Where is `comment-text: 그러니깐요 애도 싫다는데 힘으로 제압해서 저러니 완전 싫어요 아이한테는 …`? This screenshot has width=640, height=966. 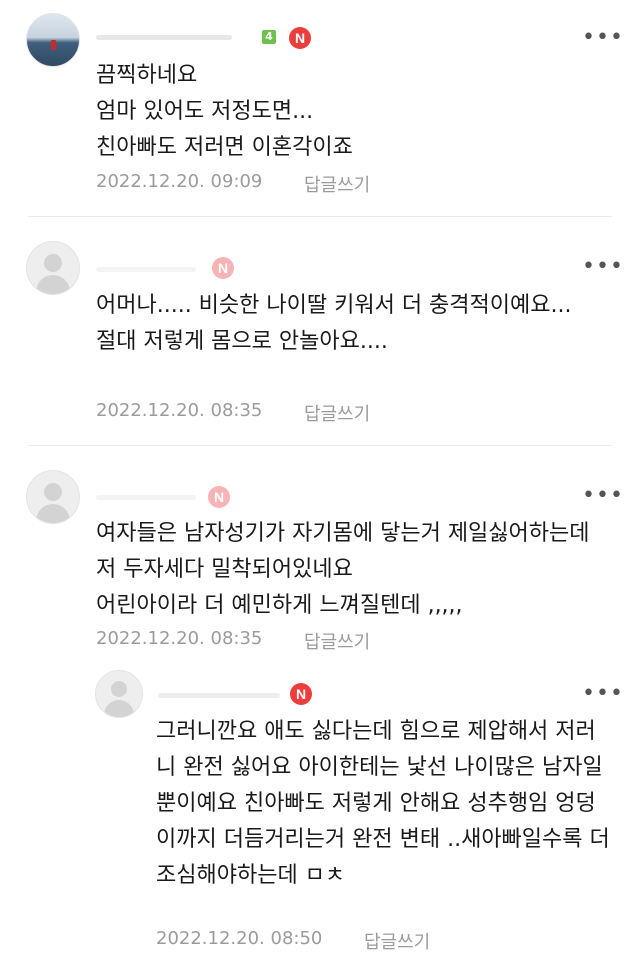 comment-text: 그러니깐요 애도 싫다는데 힘으로 제압해서 저러니 완전 싫어요 아이한테는 … is located at coordinates (383, 804).